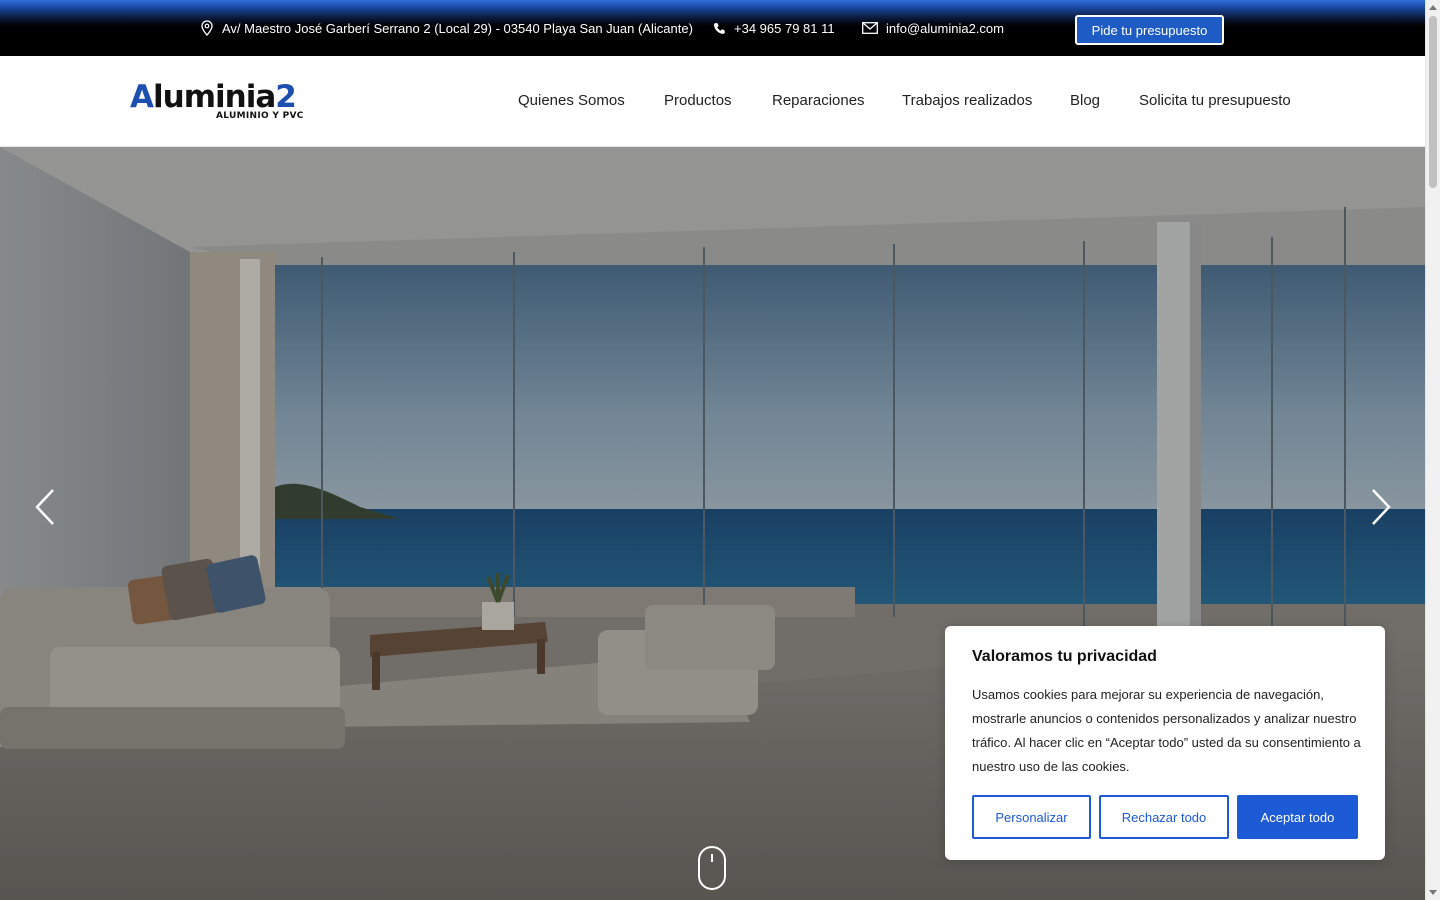 The width and height of the screenshot is (1440, 900). Describe the element at coordinates (571, 100) in the screenshot. I see `nav-item-quienes-somos: Quienes Somos` at that location.